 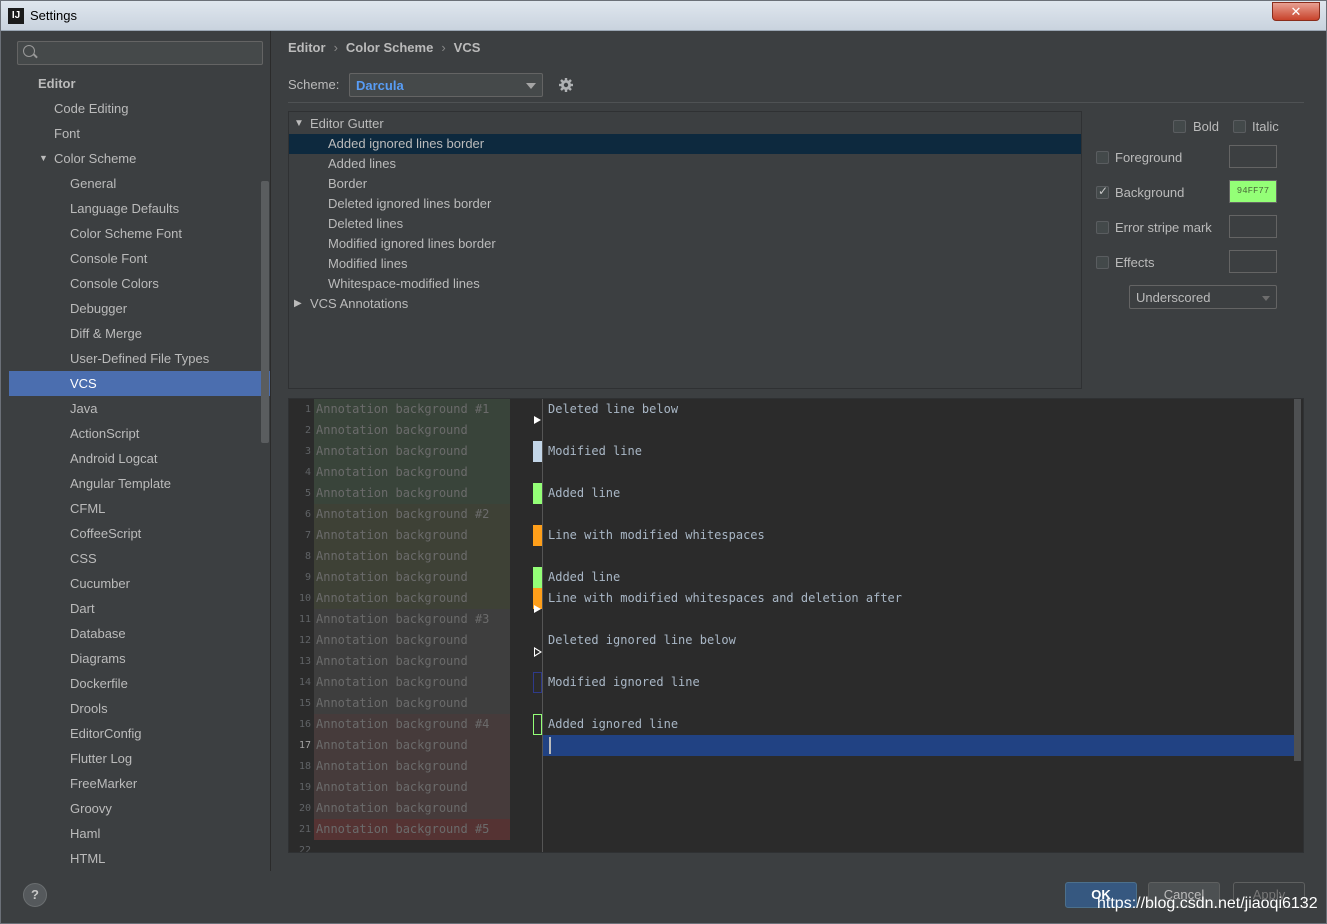 What do you see at coordinates (1149, 157) in the screenshot?
I see `foreground-label: Foreground` at bounding box center [1149, 157].